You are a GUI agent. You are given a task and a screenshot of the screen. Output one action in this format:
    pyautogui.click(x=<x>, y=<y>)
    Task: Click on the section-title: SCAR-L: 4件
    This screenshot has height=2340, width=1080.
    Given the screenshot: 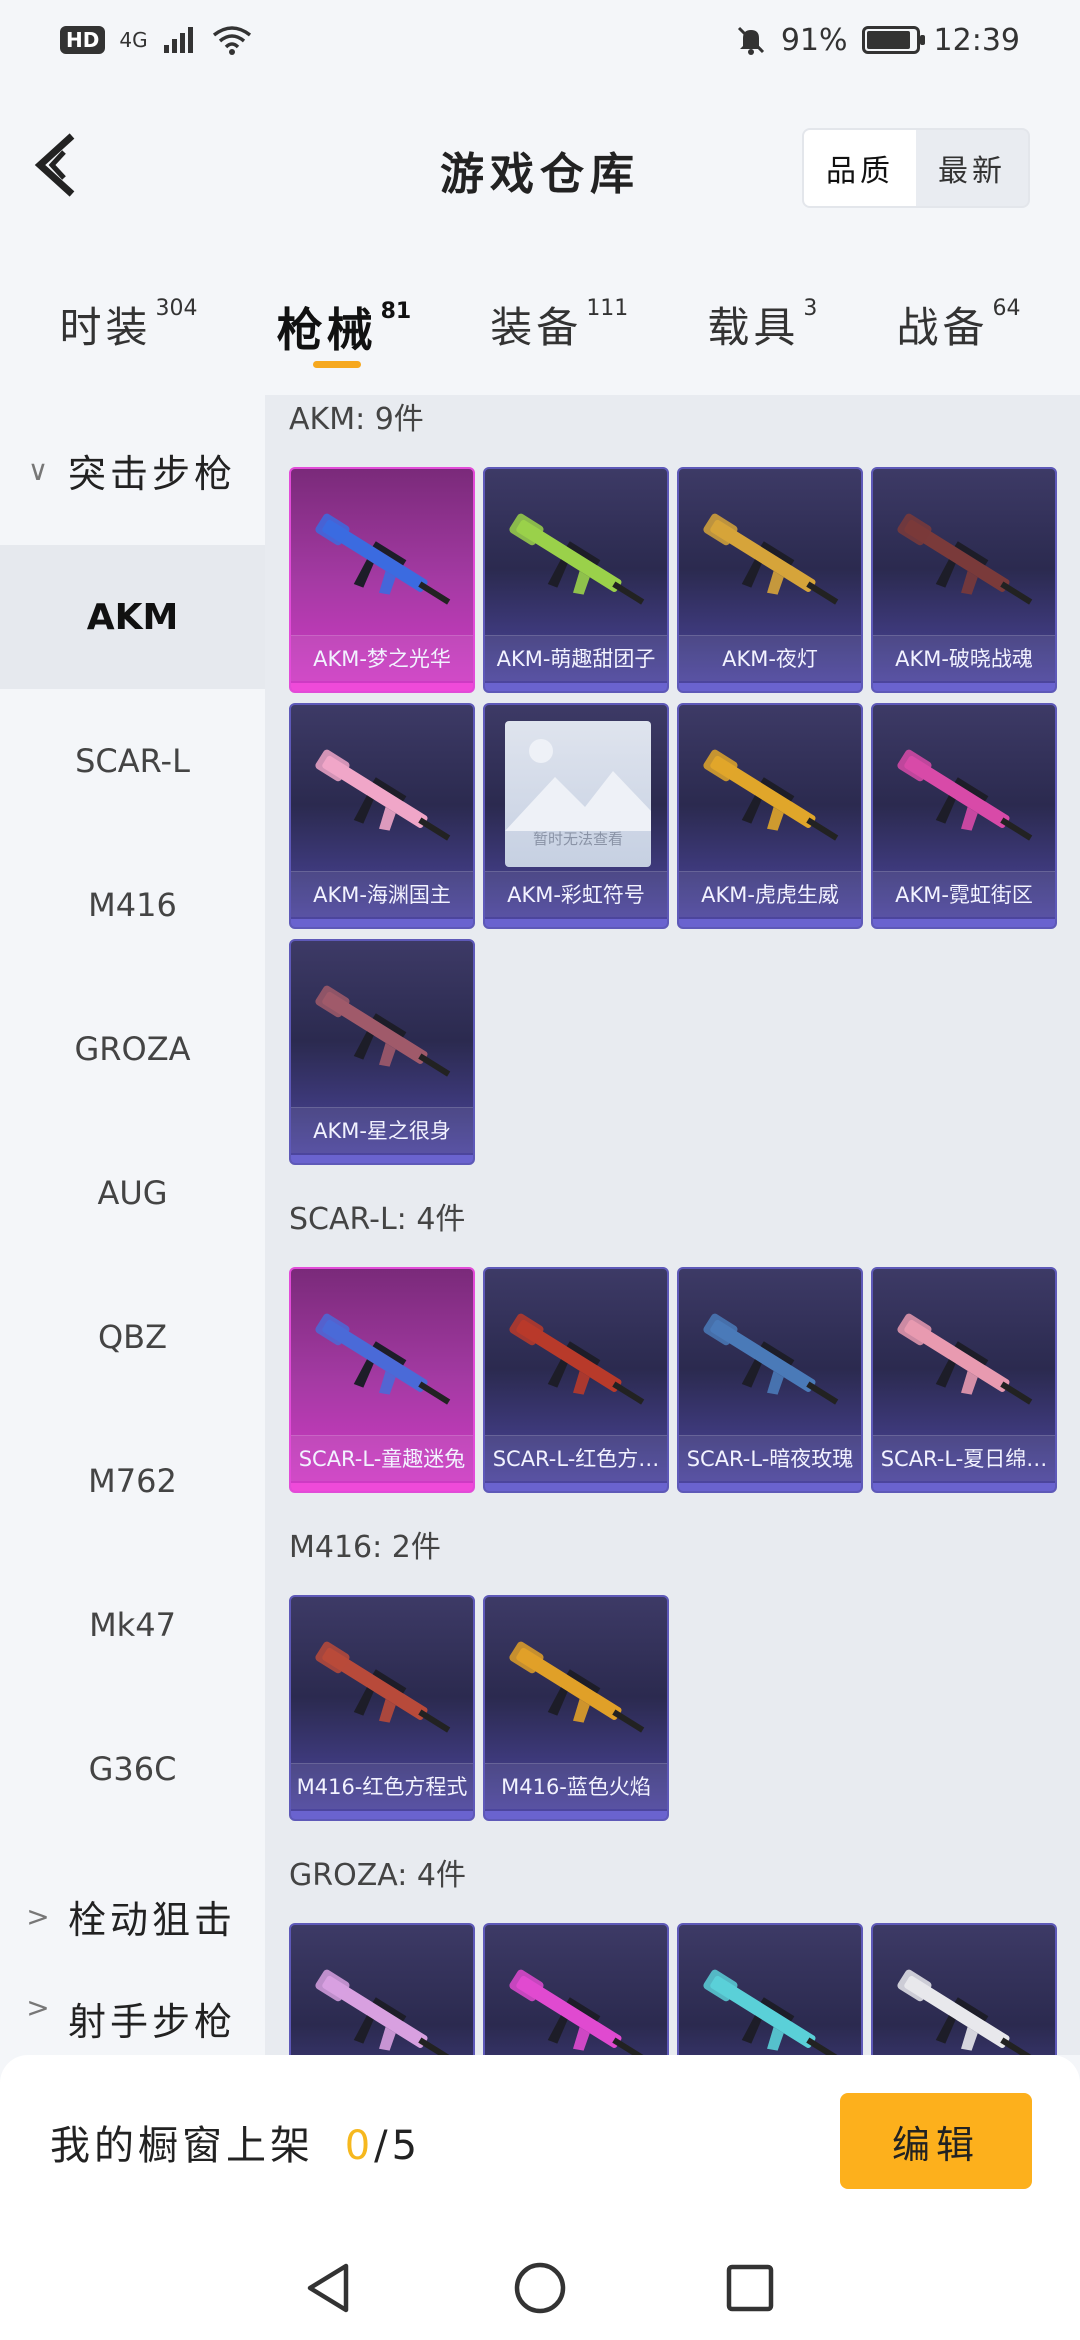 What is the action you would take?
    pyautogui.click(x=377, y=1219)
    